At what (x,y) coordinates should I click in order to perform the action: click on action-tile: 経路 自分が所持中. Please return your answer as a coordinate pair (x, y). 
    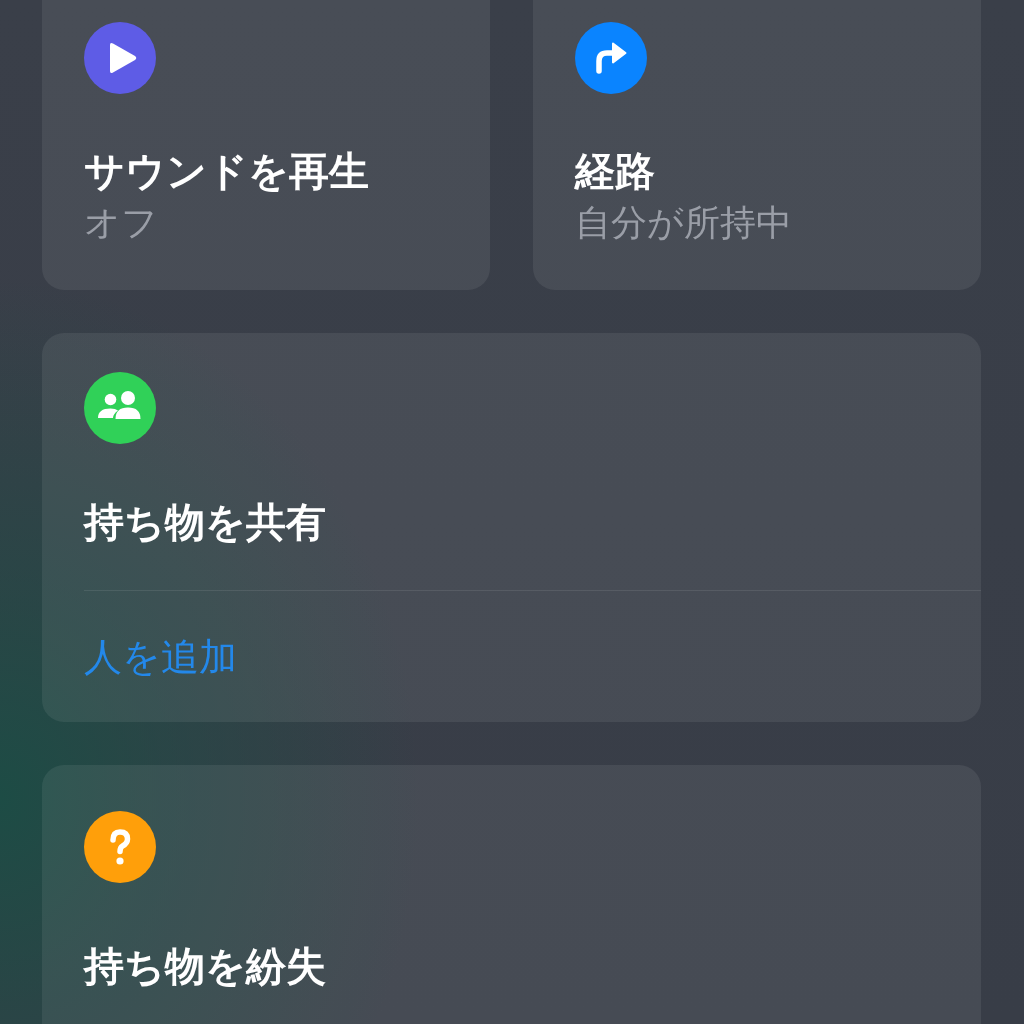
    Looking at the image, I should click on (757, 145).